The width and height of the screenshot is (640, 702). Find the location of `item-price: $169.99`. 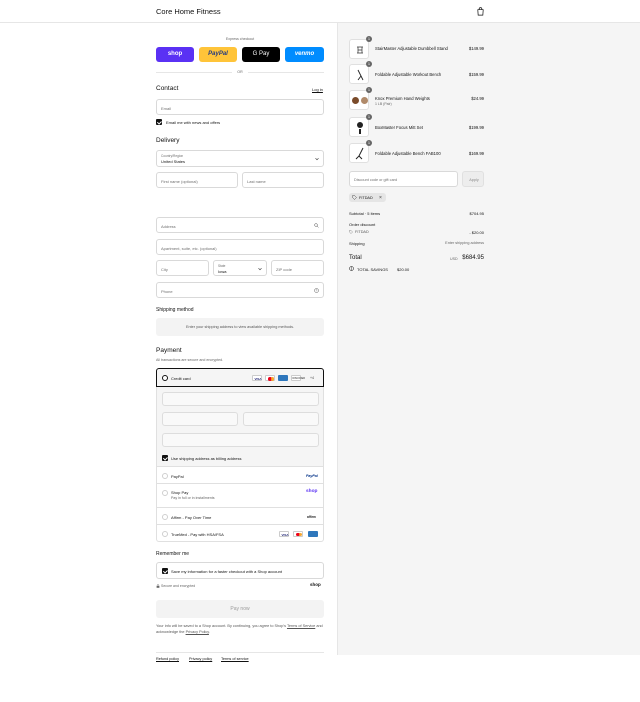

item-price: $169.99 is located at coordinates (476, 153).